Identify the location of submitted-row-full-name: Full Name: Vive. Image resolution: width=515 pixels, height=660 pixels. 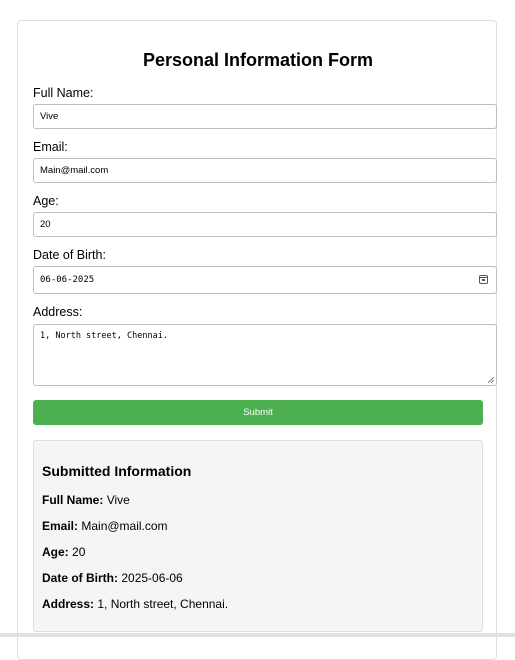
(86, 500).